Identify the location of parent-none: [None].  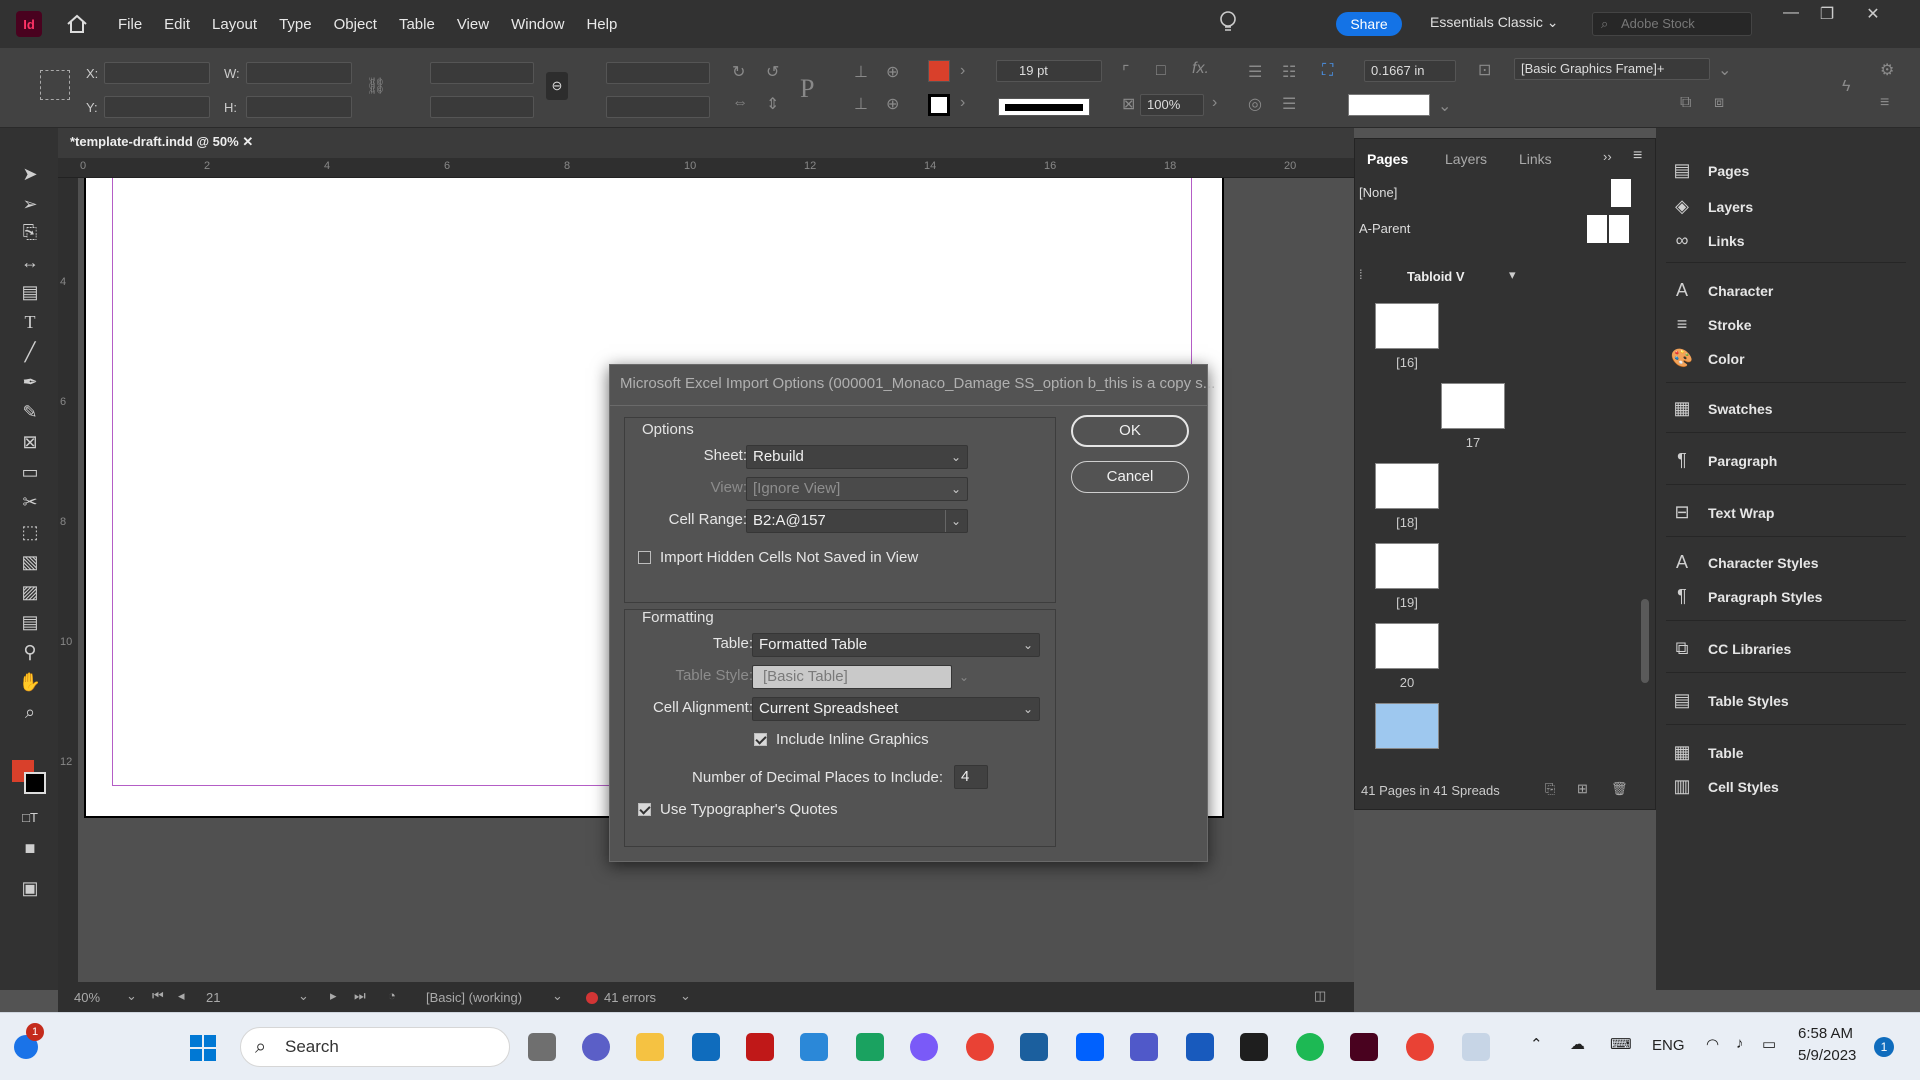
(1378, 192).